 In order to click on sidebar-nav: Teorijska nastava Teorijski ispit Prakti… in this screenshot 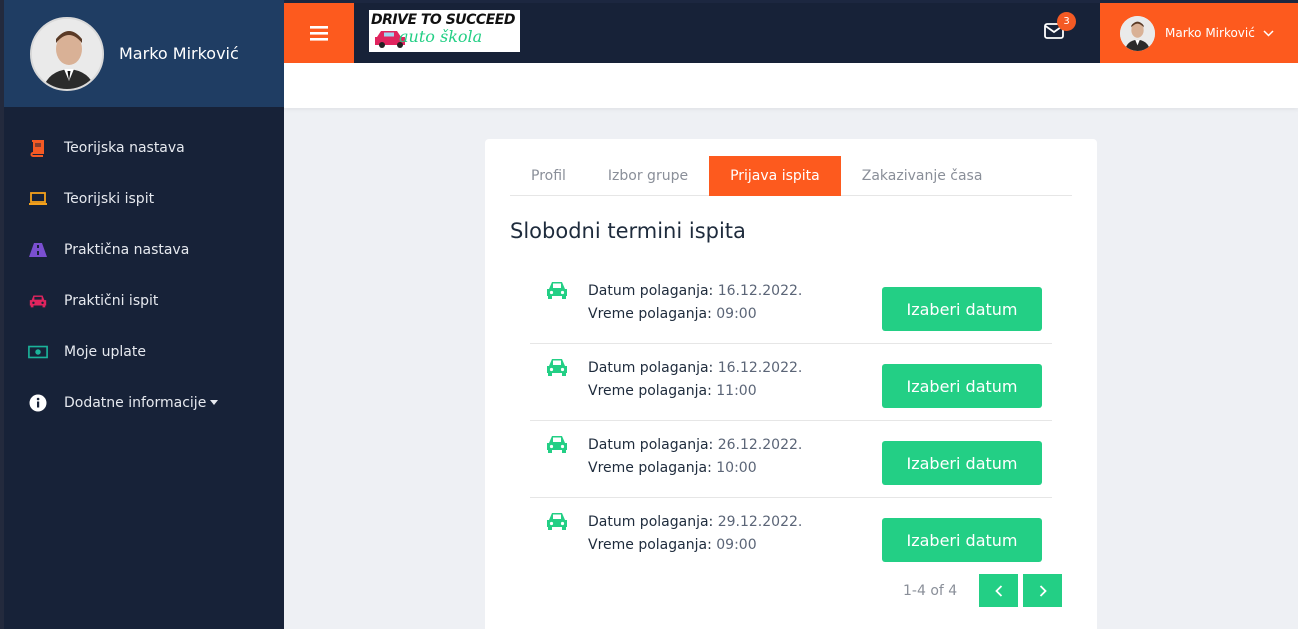, I will do `click(144, 267)`.